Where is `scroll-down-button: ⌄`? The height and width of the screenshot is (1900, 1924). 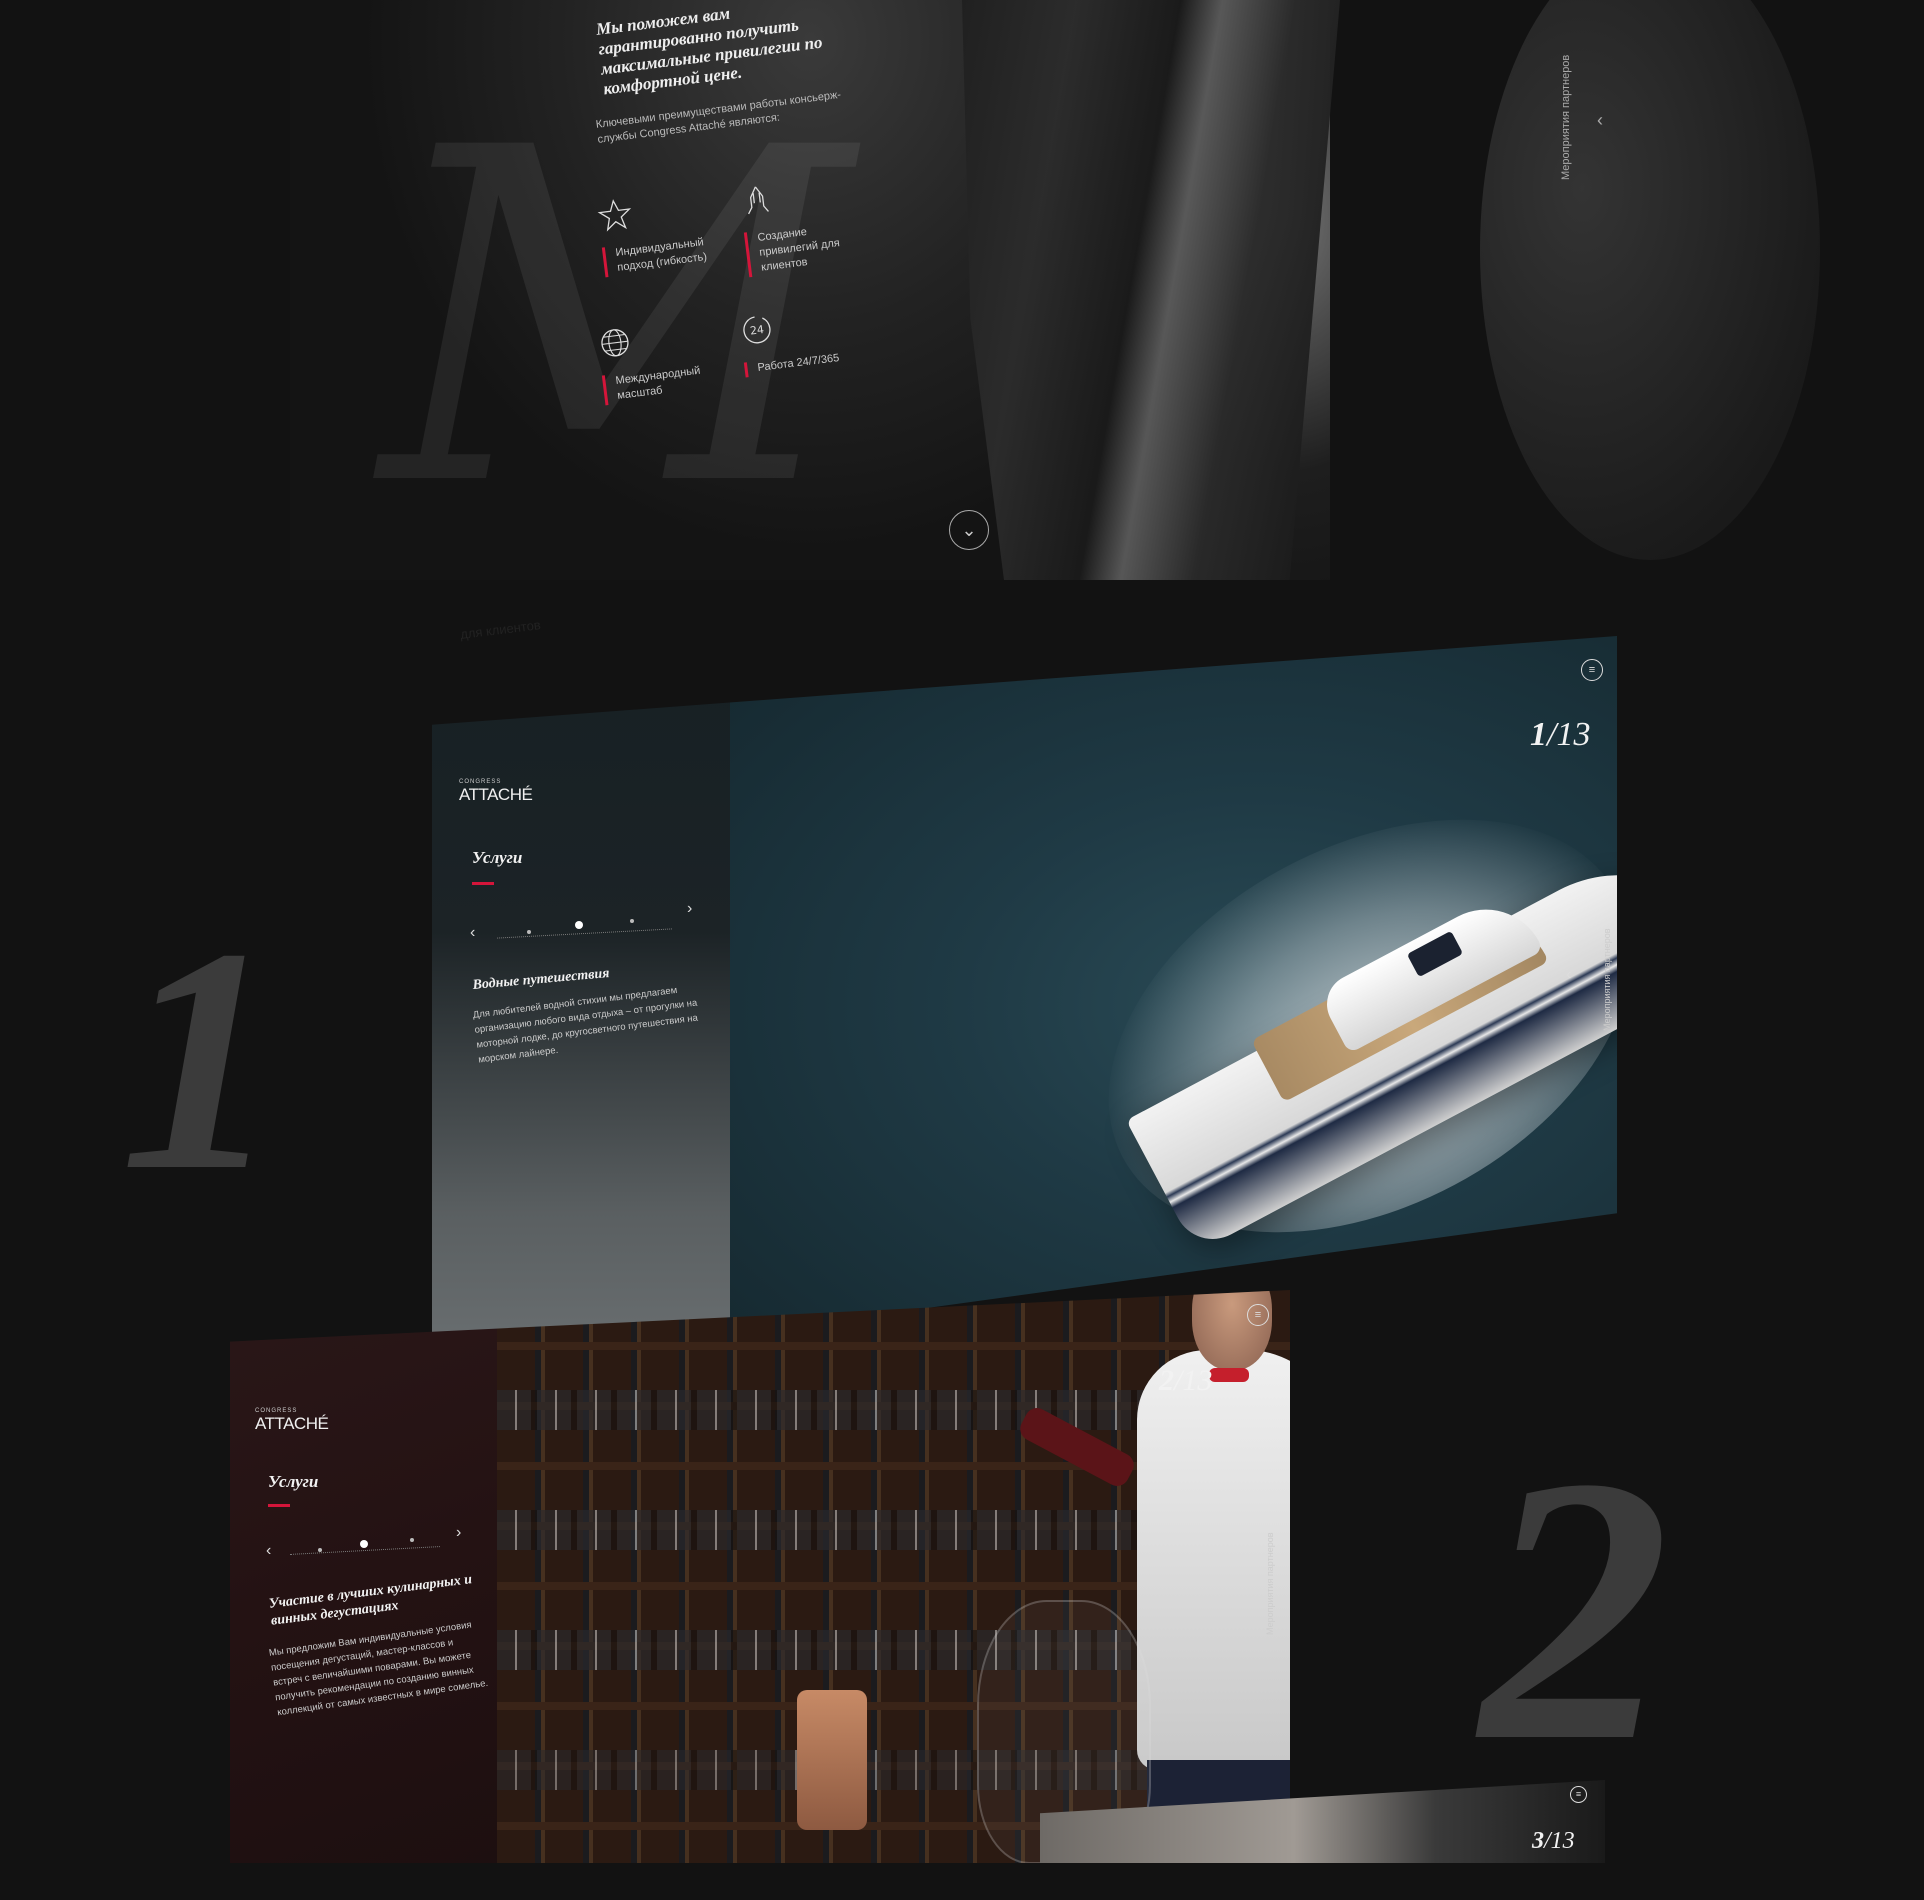
scroll-down-button: ⌄ is located at coordinates (969, 530).